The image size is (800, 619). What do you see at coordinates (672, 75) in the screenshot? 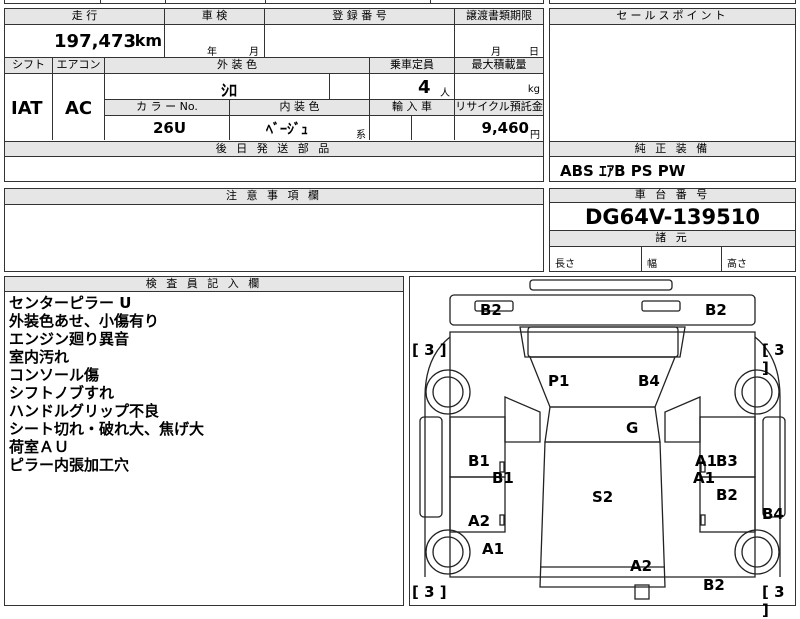
I see `sales-point-block: セールスポイント` at bounding box center [672, 75].